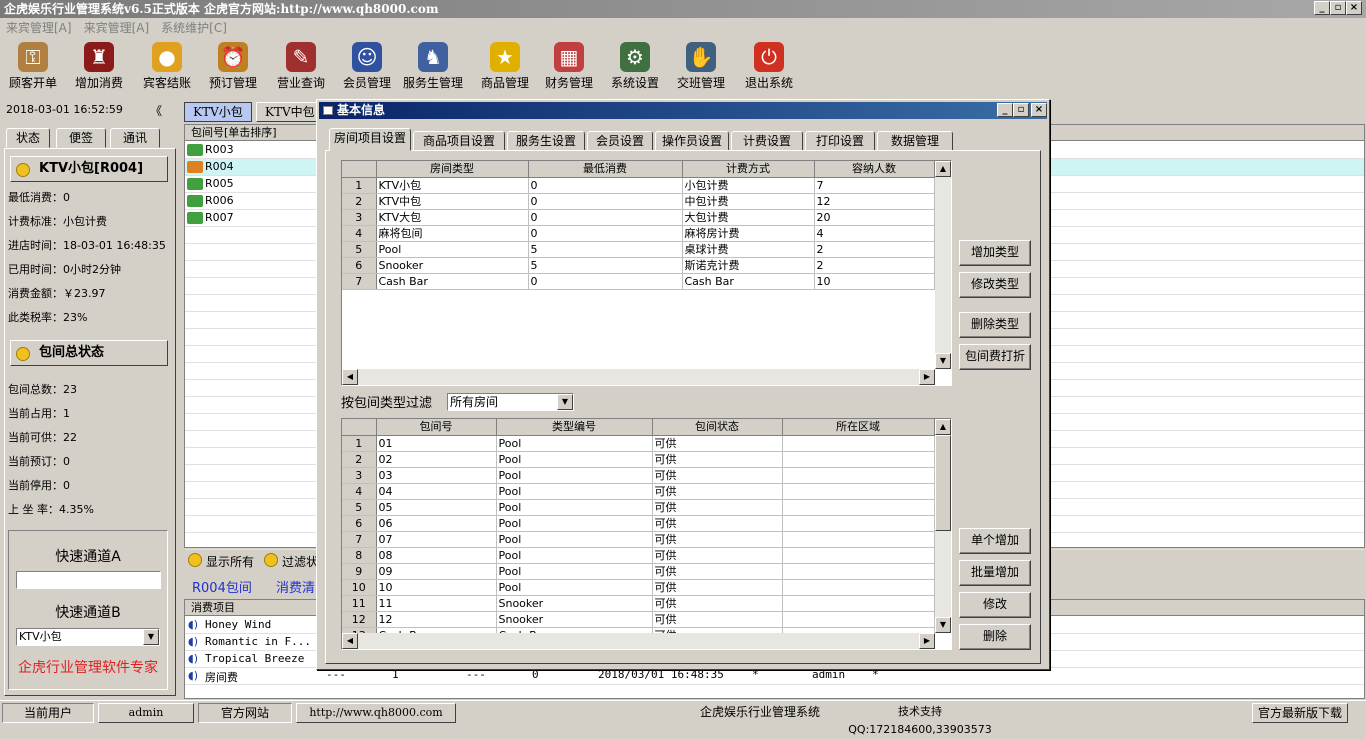 This screenshot has height=739, width=1366. Describe the element at coordinates (230, 561) in the screenshot. I see `filter-show-all: 显示所有` at that location.